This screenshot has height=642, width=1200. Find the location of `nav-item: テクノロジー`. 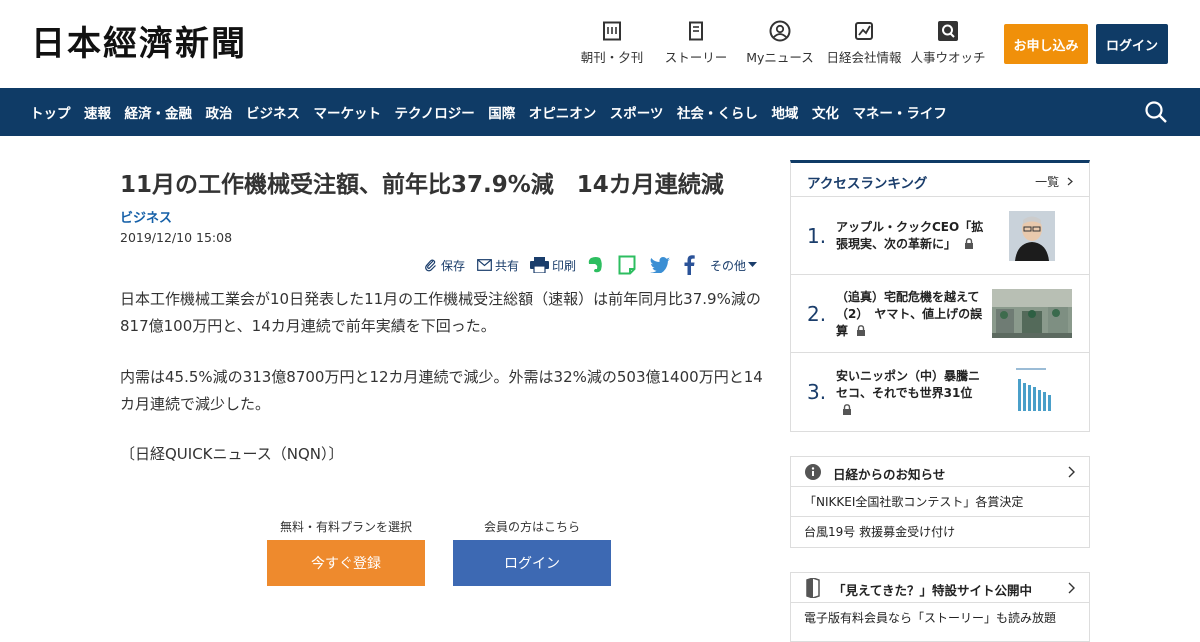

nav-item: テクノロジー is located at coordinates (435, 112).